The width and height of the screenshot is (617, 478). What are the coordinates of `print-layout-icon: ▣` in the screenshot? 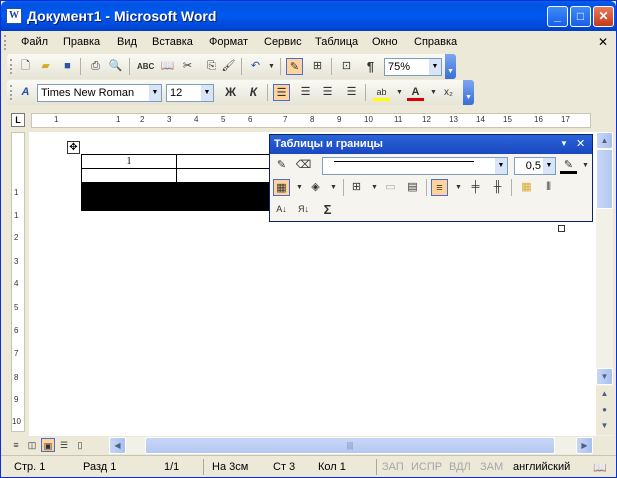 It's located at (48, 445).